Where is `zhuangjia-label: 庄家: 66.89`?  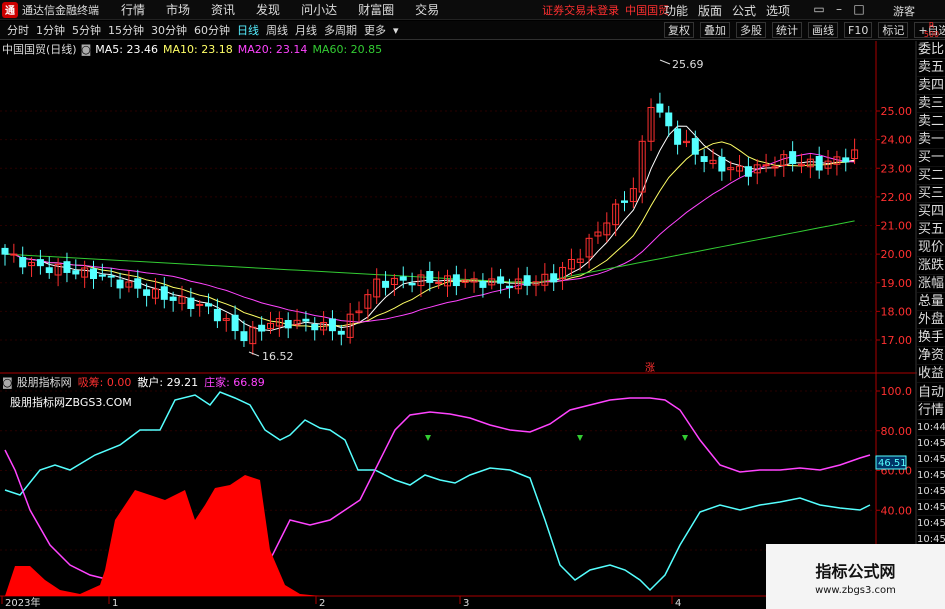
zhuangjia-label: 庄家: 66.89 is located at coordinates (234, 382).